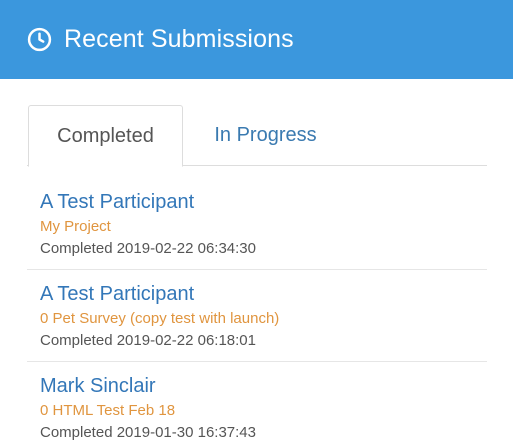 The height and width of the screenshot is (443, 513). I want to click on project-name: 0 HTML Test Feb 18, so click(108, 410).